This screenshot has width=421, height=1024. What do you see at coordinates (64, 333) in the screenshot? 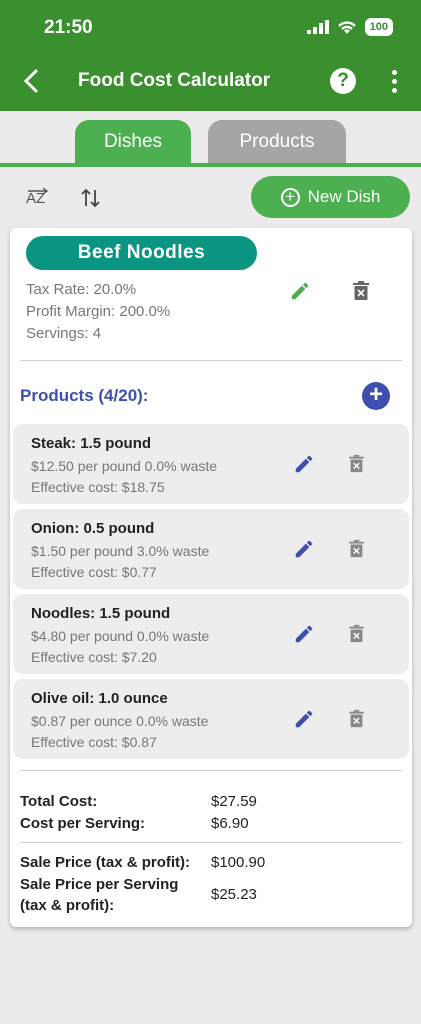
I see `dish-servings: Servings: 4` at bounding box center [64, 333].